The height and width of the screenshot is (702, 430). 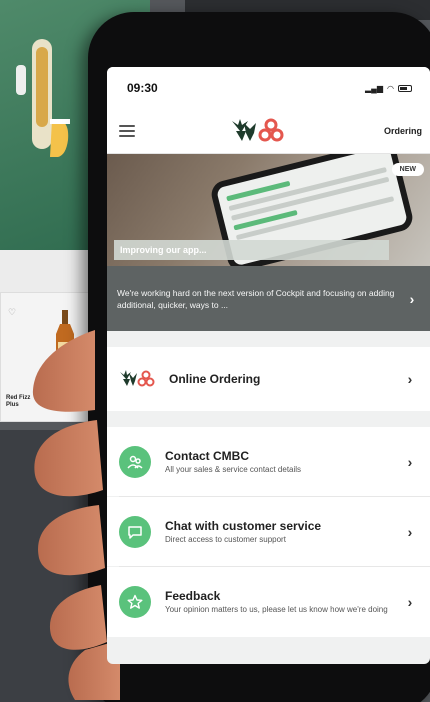 What do you see at coordinates (76, 515) in the screenshot?
I see `hand-image` at bounding box center [76, 515].